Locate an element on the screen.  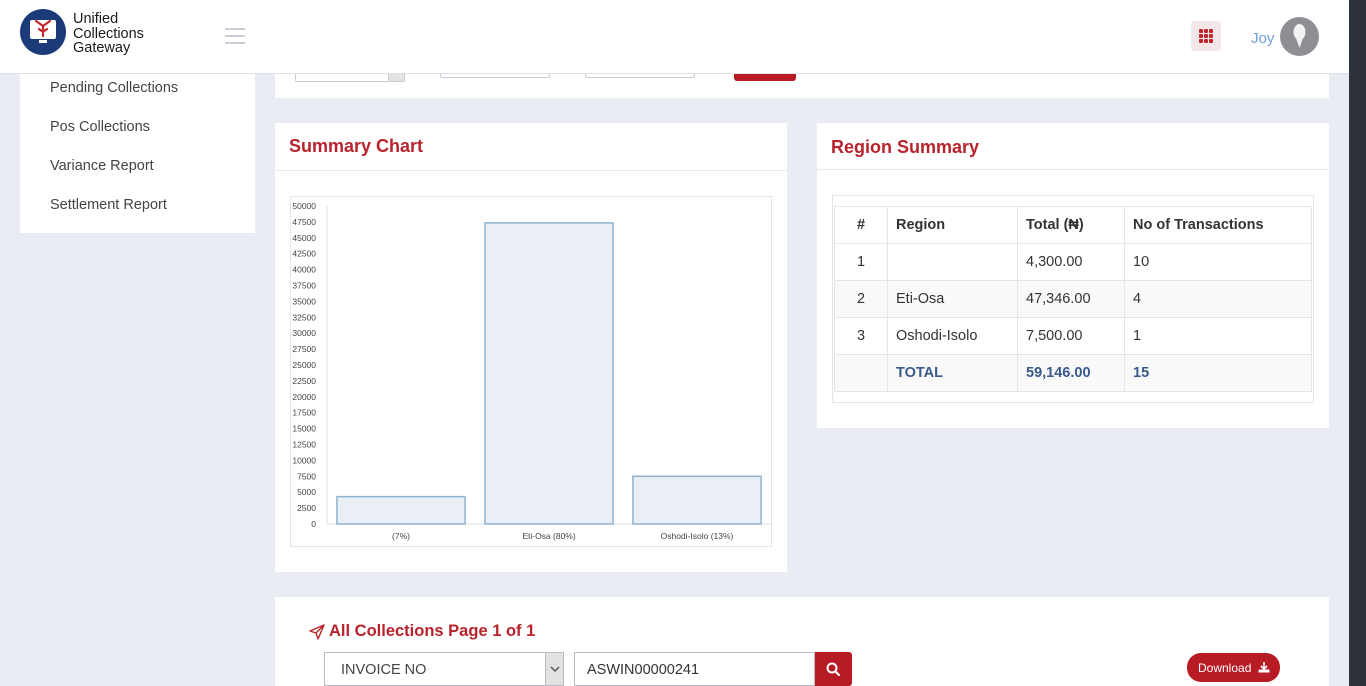
y-tick-label: 47500 is located at coordinates (304, 222).